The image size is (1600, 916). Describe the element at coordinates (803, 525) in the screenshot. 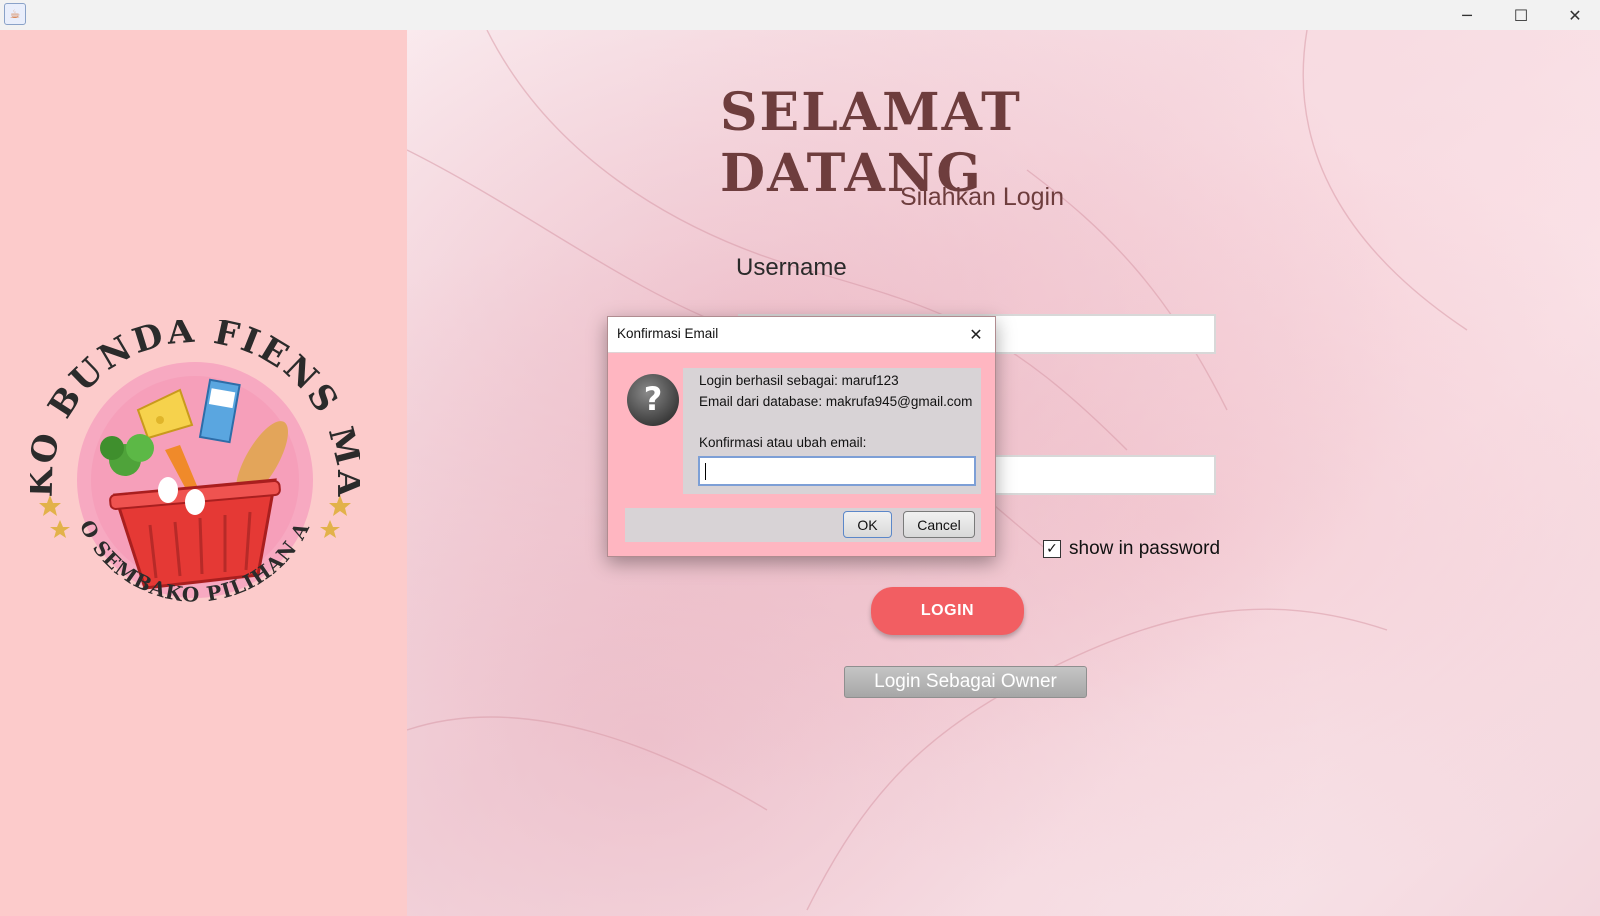

I see `dialog-button-bar: OK Cancel` at that location.